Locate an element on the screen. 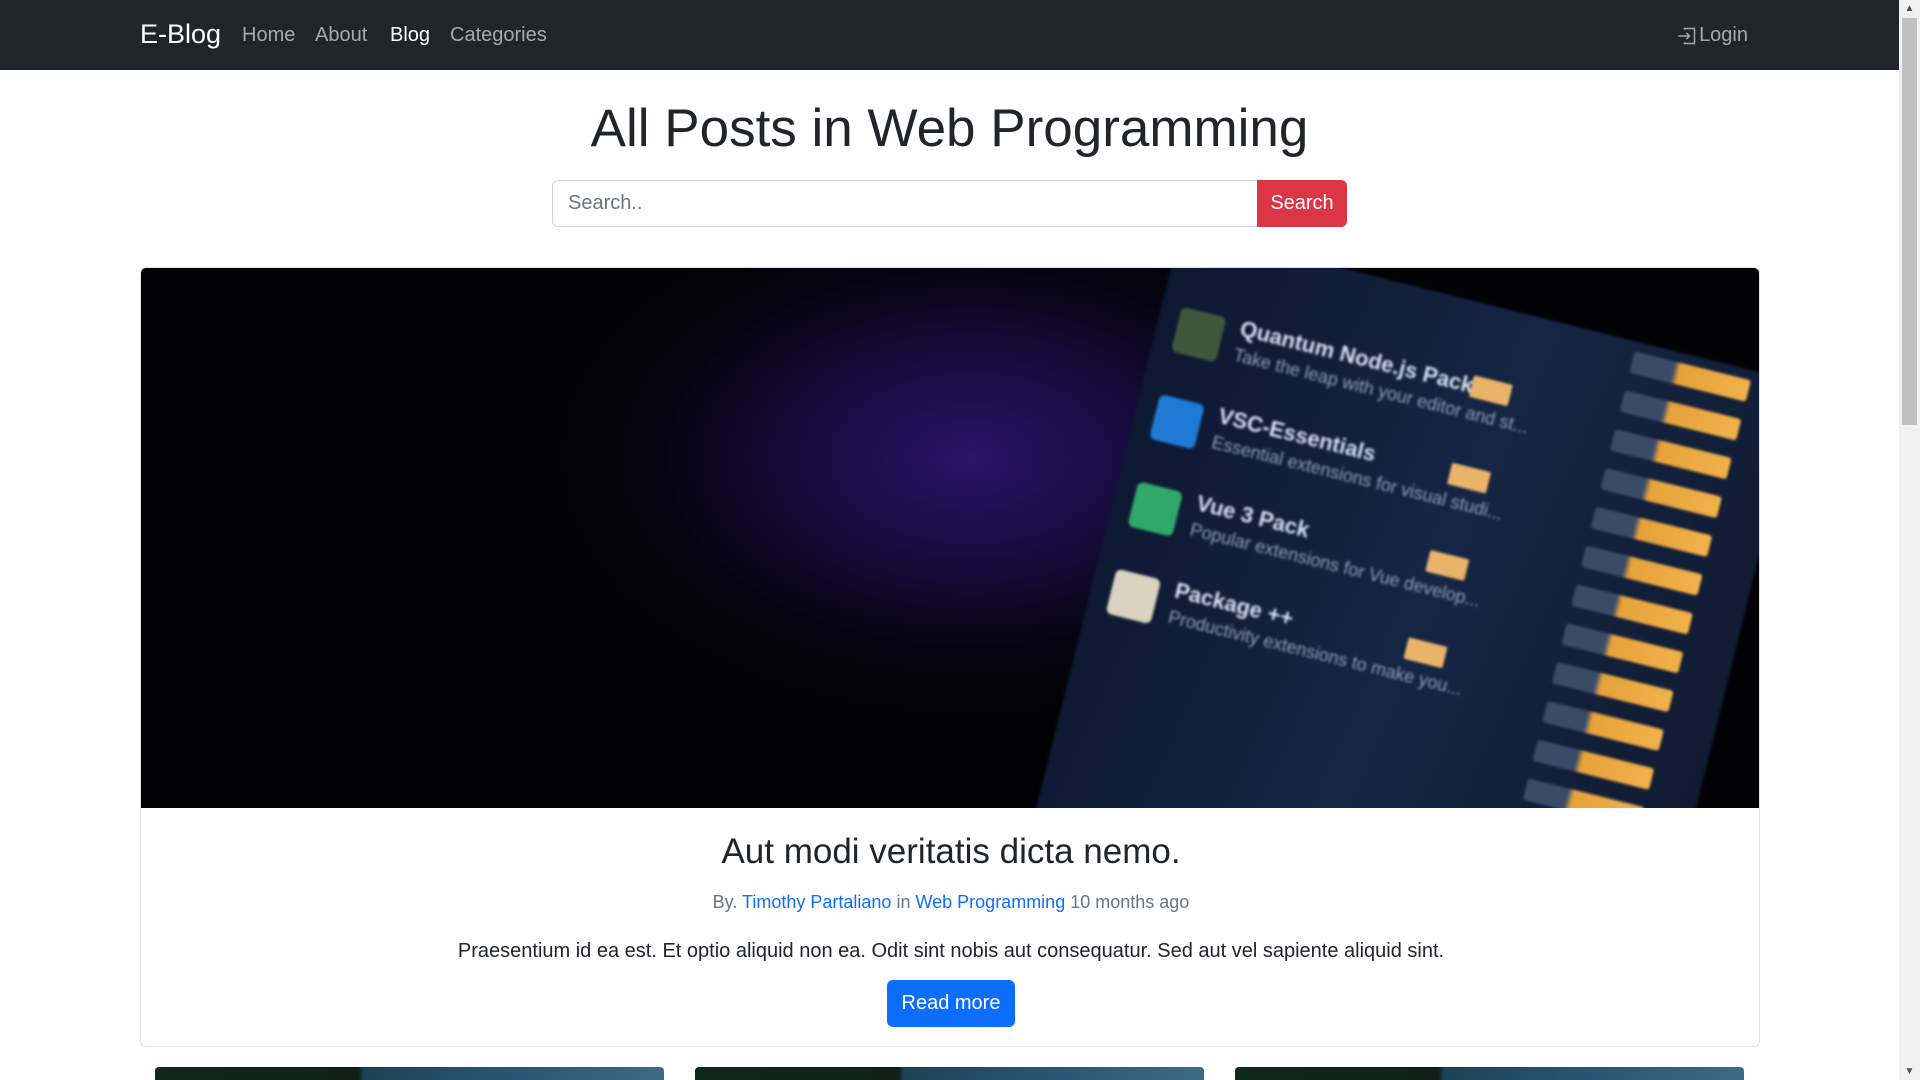 The height and width of the screenshot is (1080, 1920). search-input is located at coordinates (904, 203).